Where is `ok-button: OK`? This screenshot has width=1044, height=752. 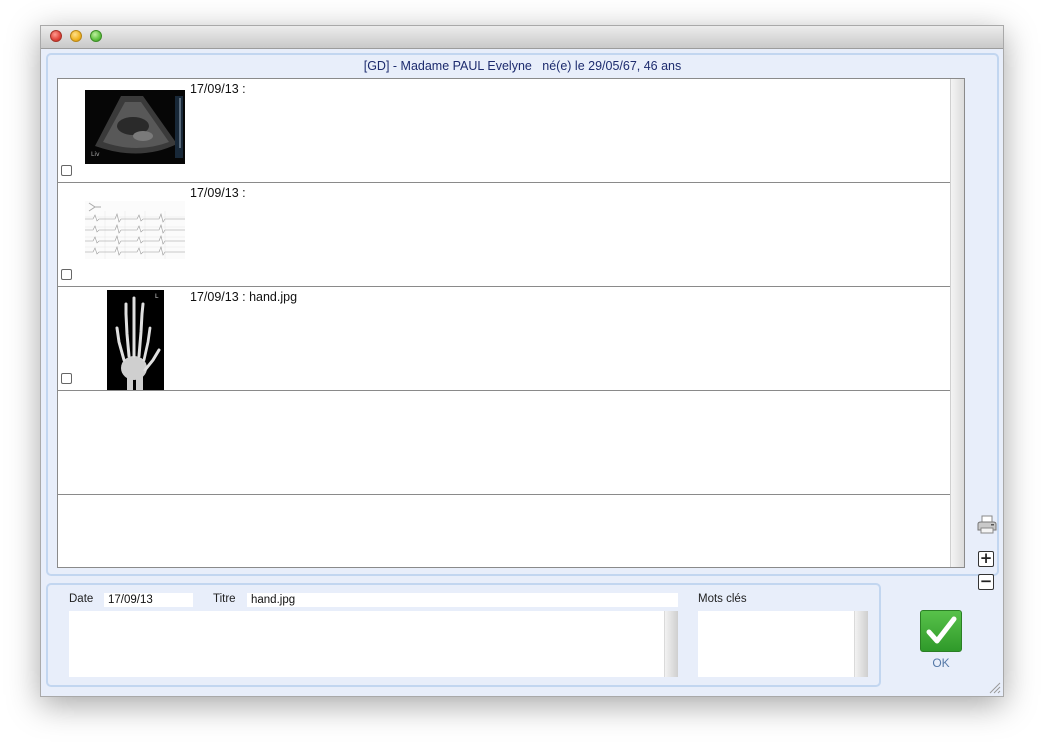 ok-button: OK is located at coordinates (941, 640).